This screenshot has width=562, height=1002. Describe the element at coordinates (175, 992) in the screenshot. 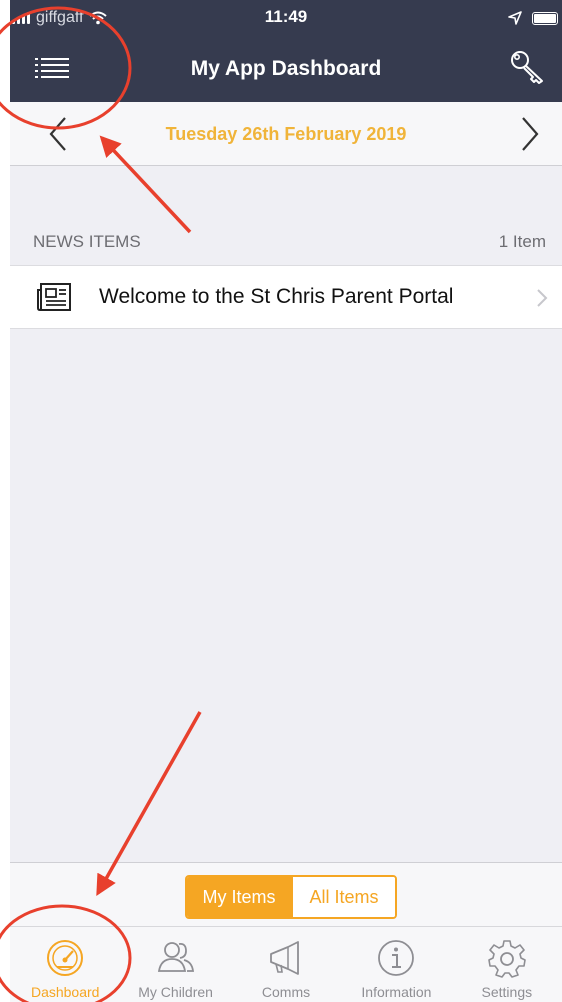

I see `tab-label: My Children` at that location.